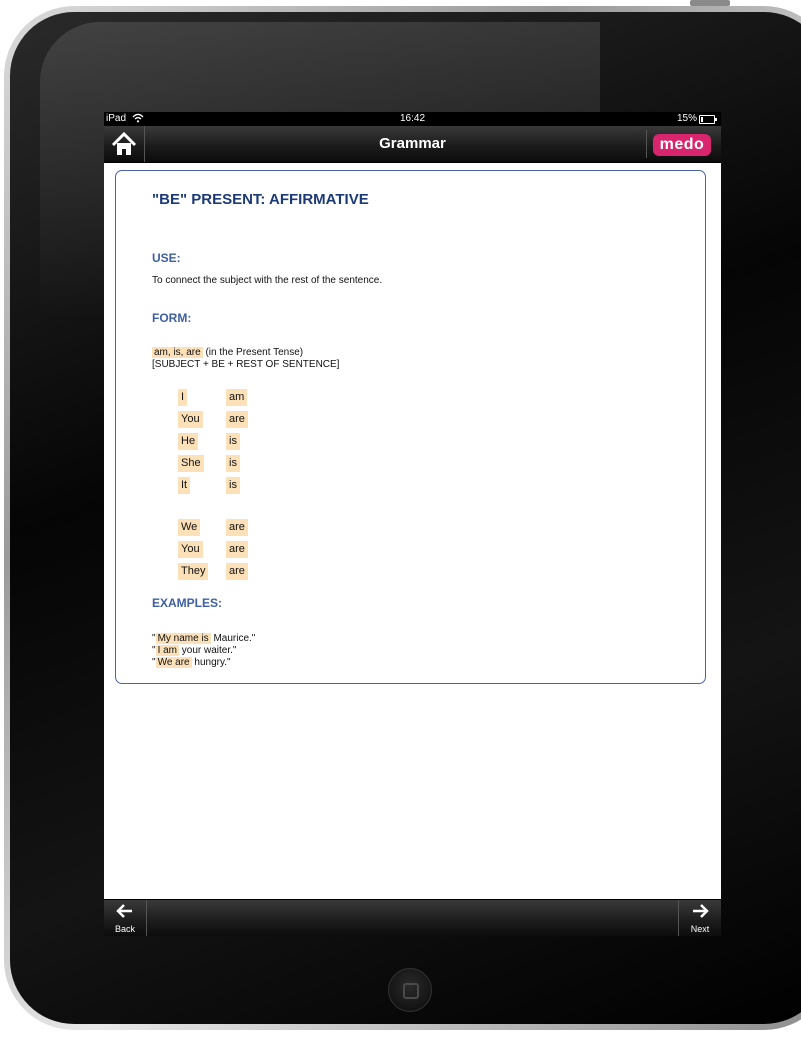 This screenshot has width=801, height=1038. What do you see at coordinates (124, 929) in the screenshot?
I see `back-label: Back` at bounding box center [124, 929].